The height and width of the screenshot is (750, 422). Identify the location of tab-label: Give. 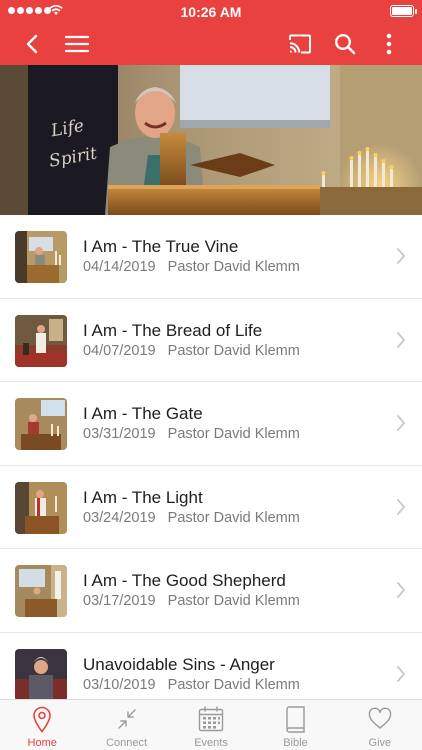
(380, 743).